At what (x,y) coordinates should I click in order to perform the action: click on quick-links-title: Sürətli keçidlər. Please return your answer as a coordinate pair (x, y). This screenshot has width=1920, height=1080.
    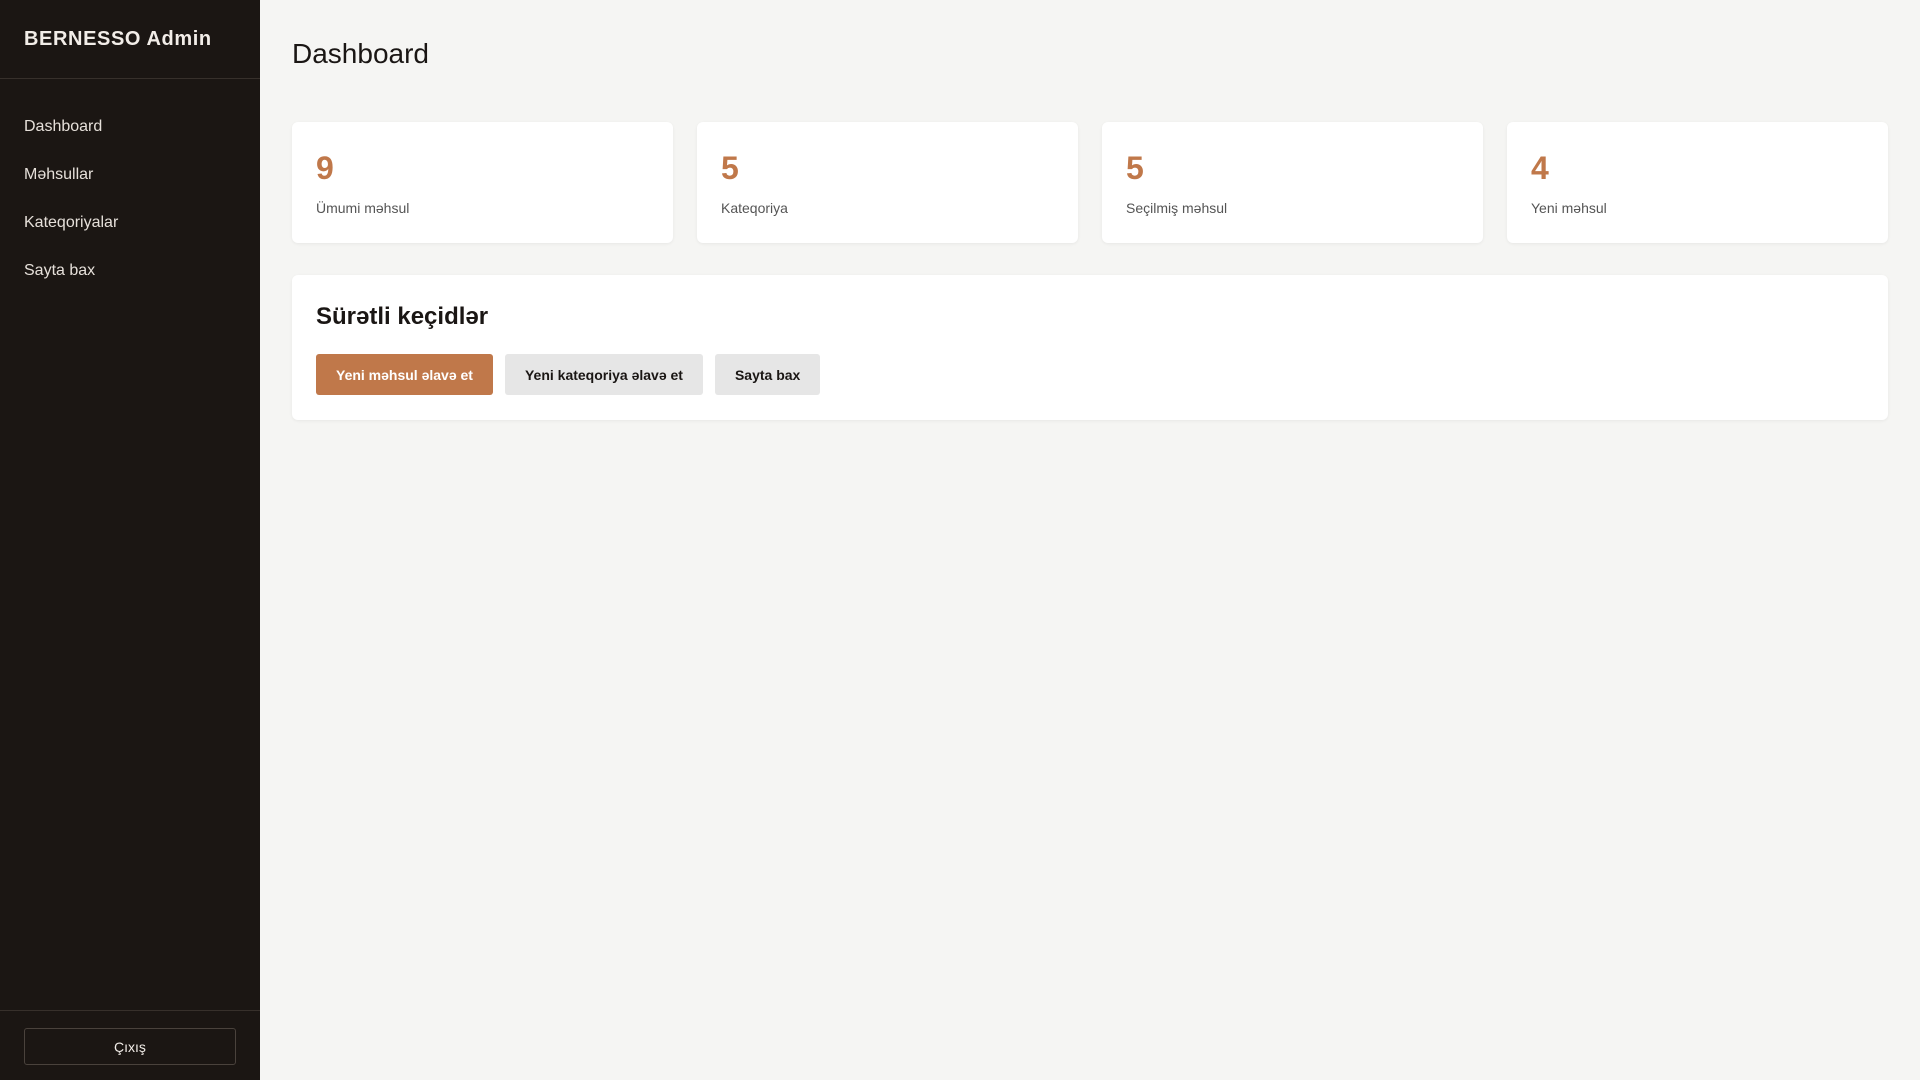
    Looking at the image, I should click on (402, 316).